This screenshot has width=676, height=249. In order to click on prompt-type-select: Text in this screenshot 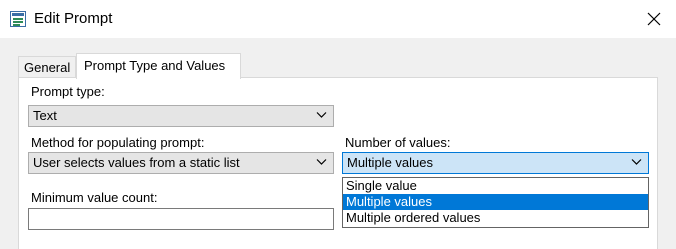, I will do `click(181, 116)`.